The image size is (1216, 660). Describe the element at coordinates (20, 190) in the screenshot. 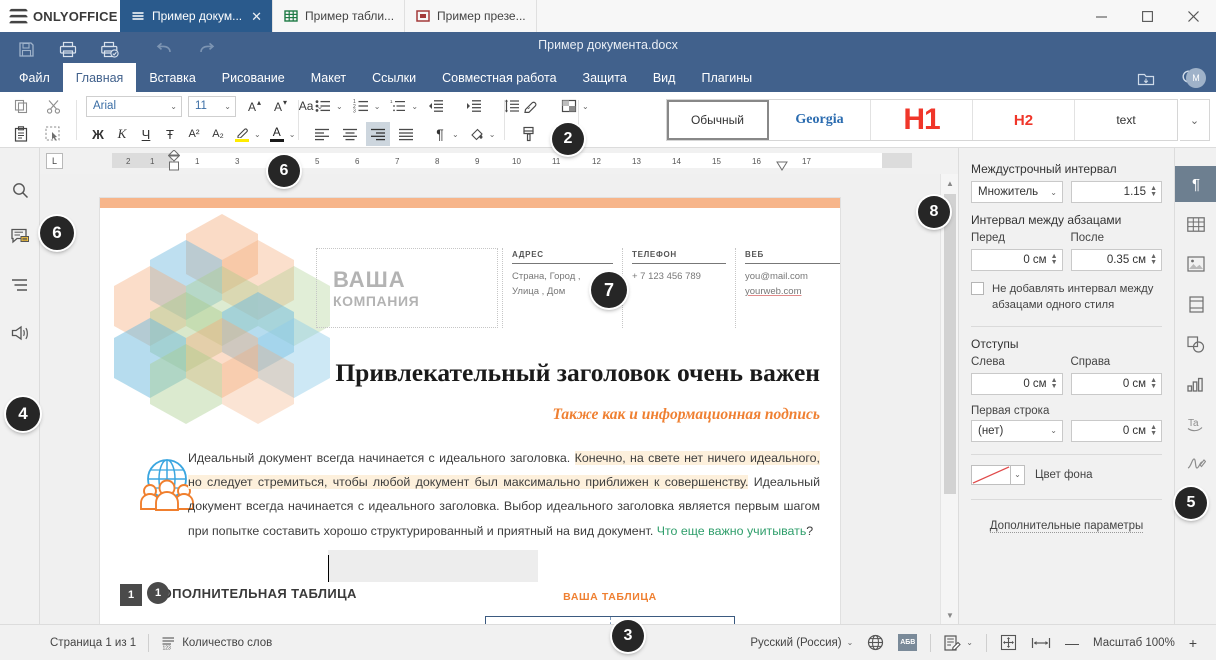

I see `sidebar-search-icon` at that location.